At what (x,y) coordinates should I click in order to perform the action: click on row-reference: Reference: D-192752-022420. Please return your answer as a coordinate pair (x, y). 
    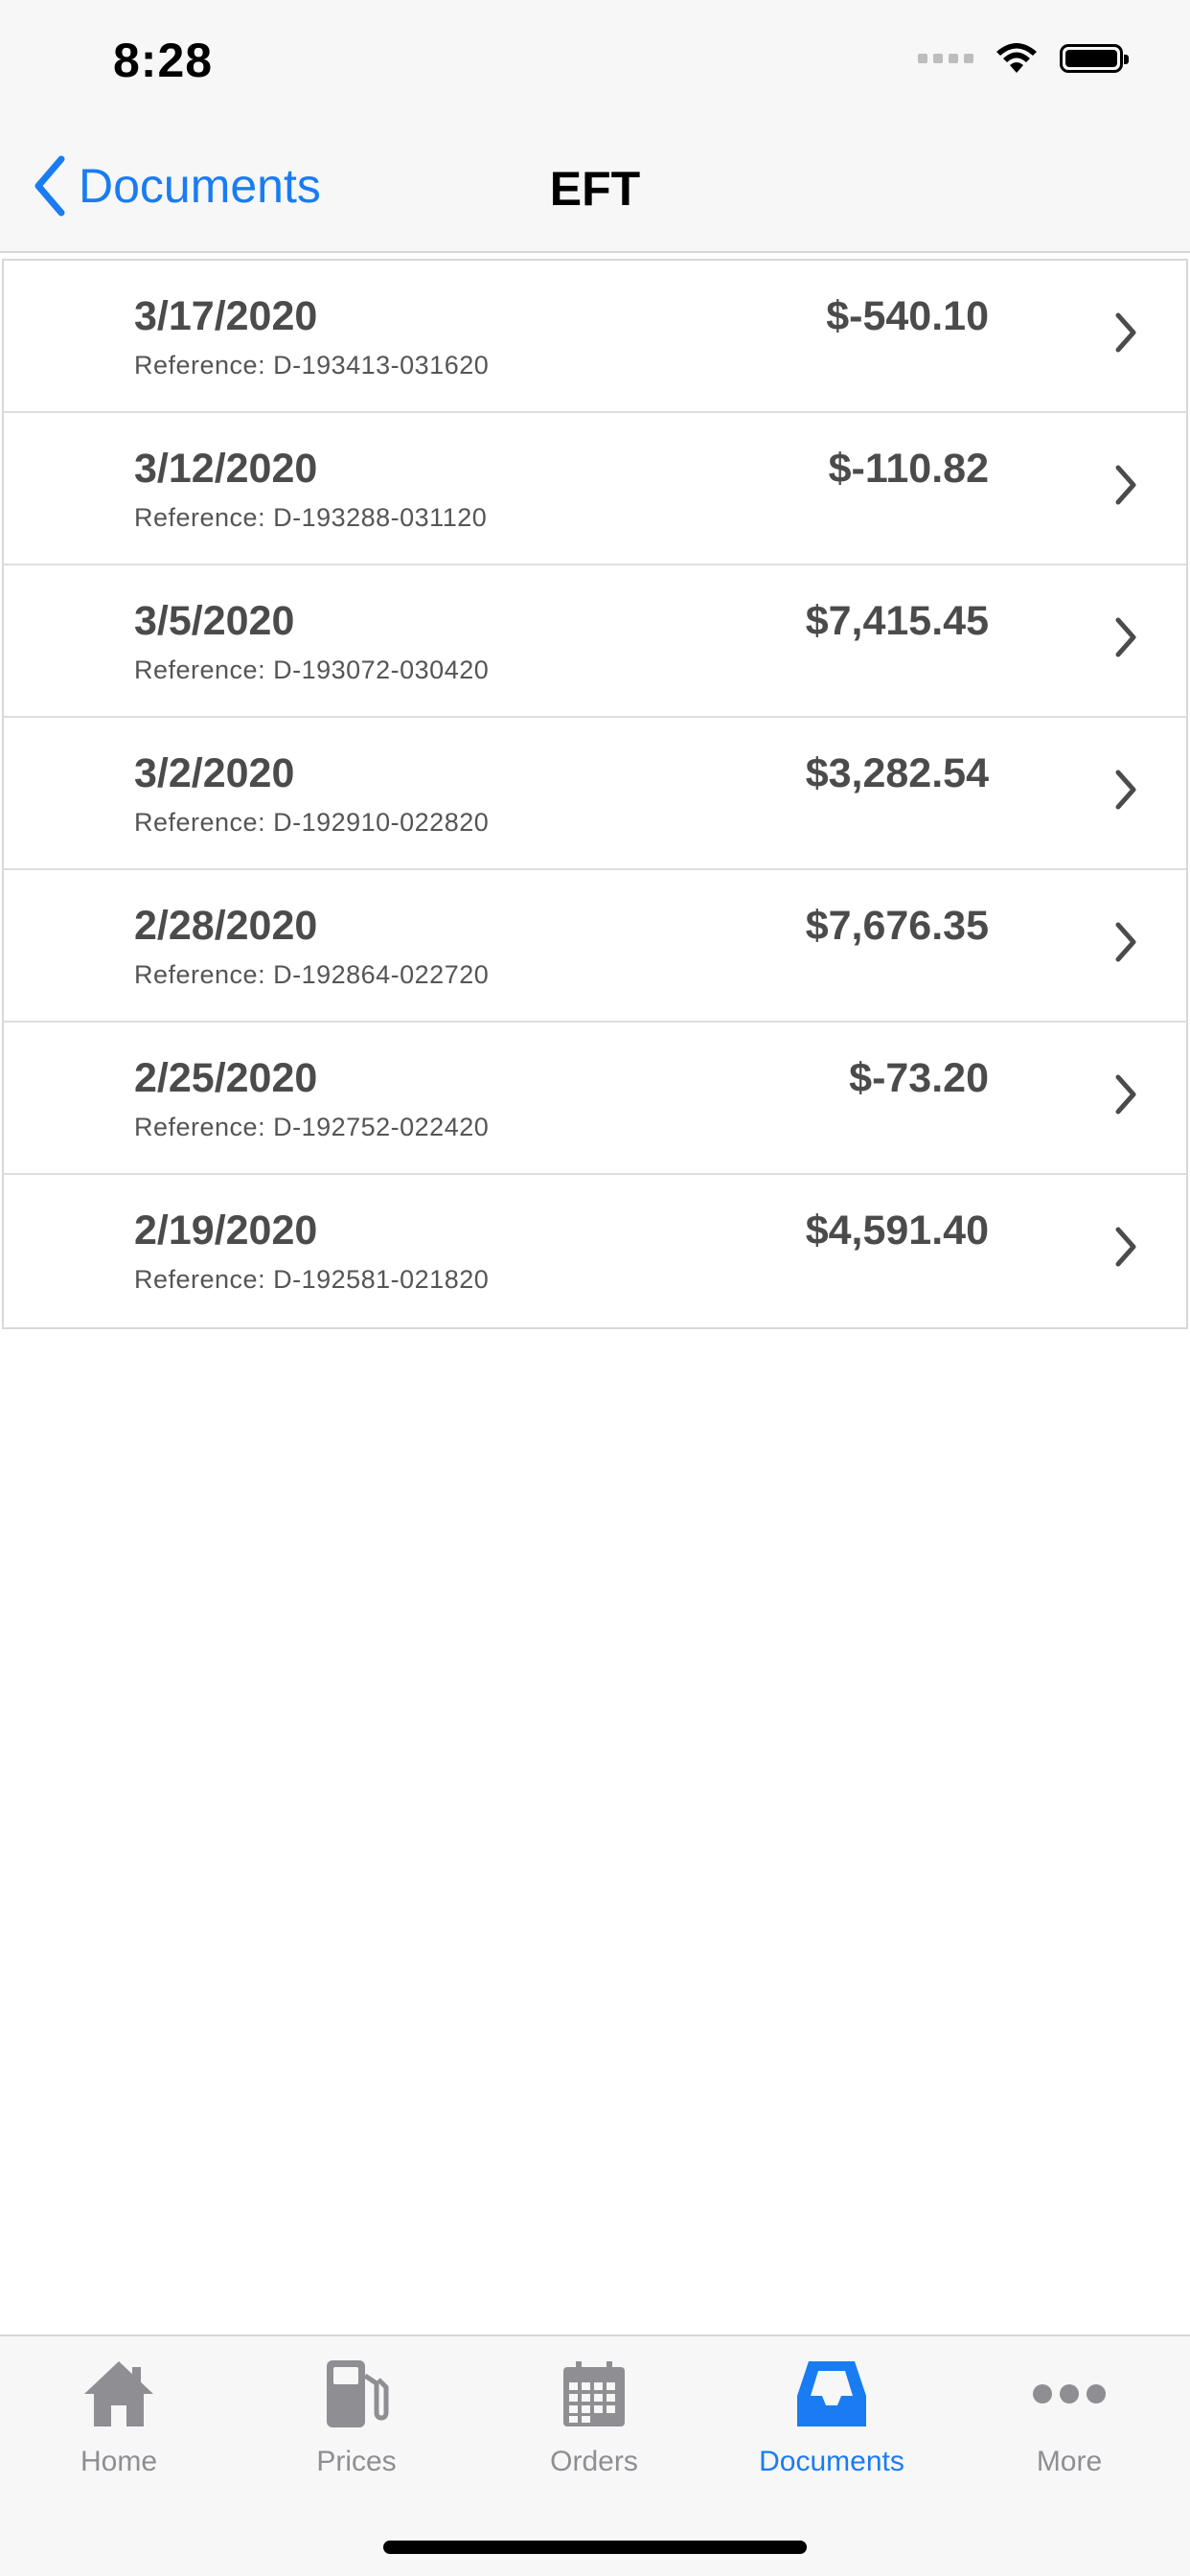
    Looking at the image, I should click on (312, 1127).